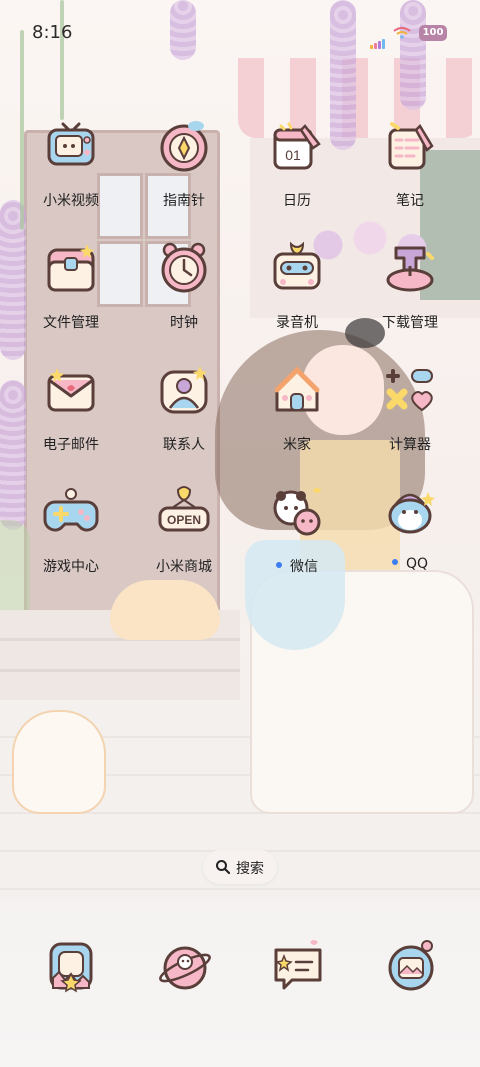 The height and width of the screenshot is (1067, 480). I want to click on signal-icon, so click(378, 39).